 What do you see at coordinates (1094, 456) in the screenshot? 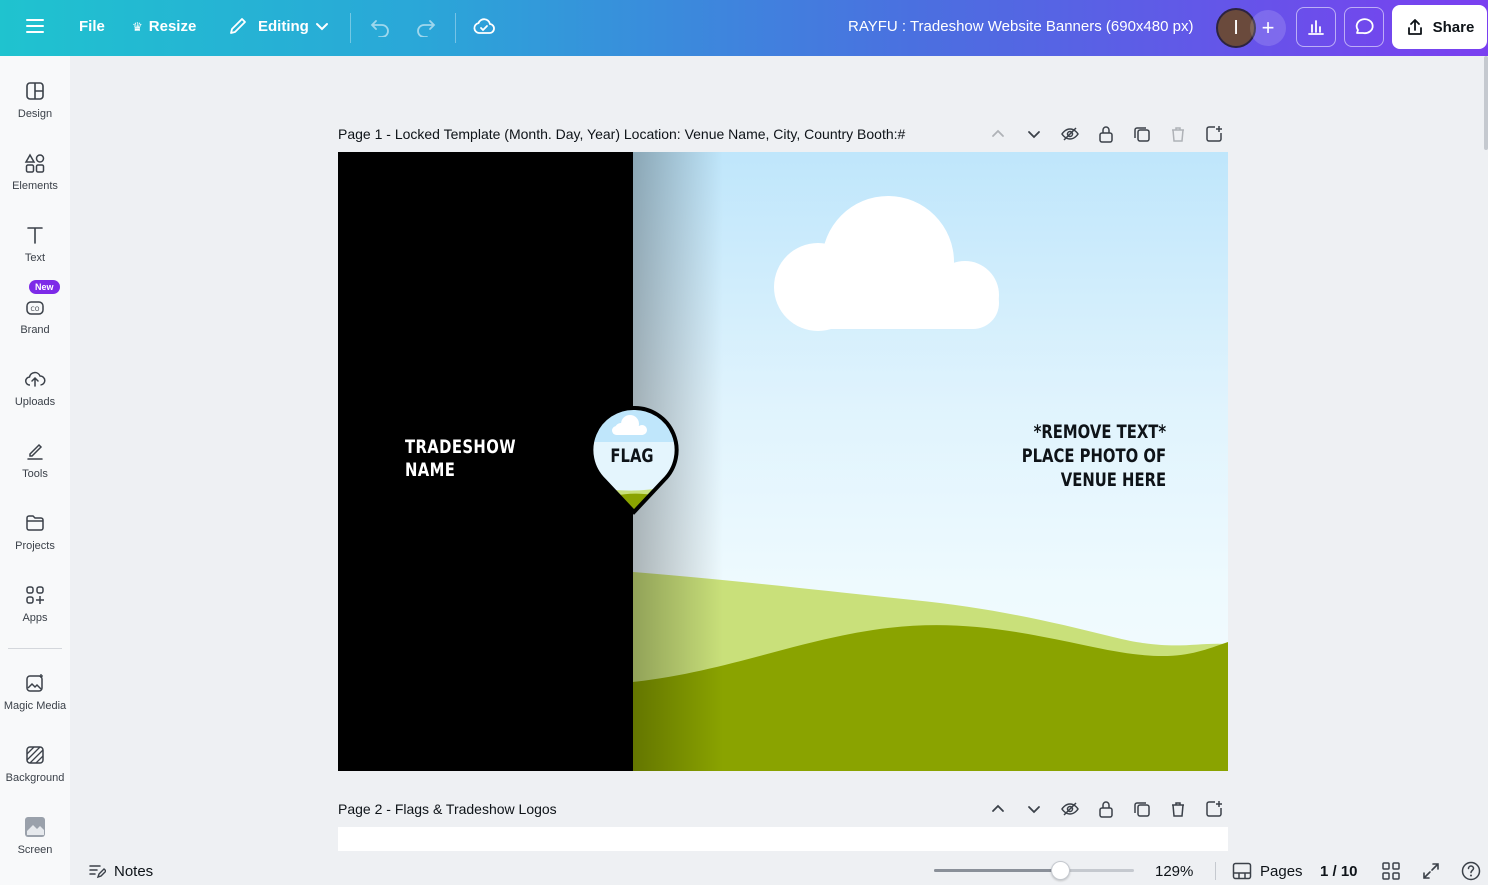
I see `venue-instruction-text: *REMOVE TEXT* PLACE PHOTO OF VENUE HERE` at bounding box center [1094, 456].